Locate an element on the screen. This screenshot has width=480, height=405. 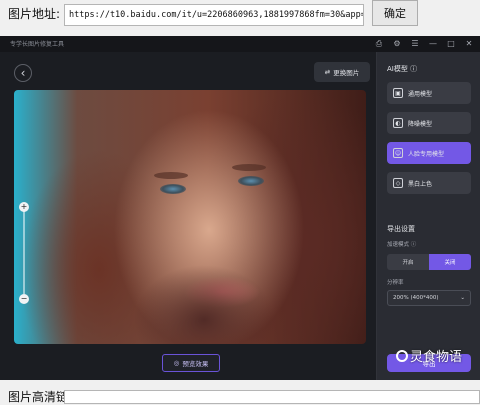
app-title: 专学长图片修复工具 is located at coordinates (37, 44).